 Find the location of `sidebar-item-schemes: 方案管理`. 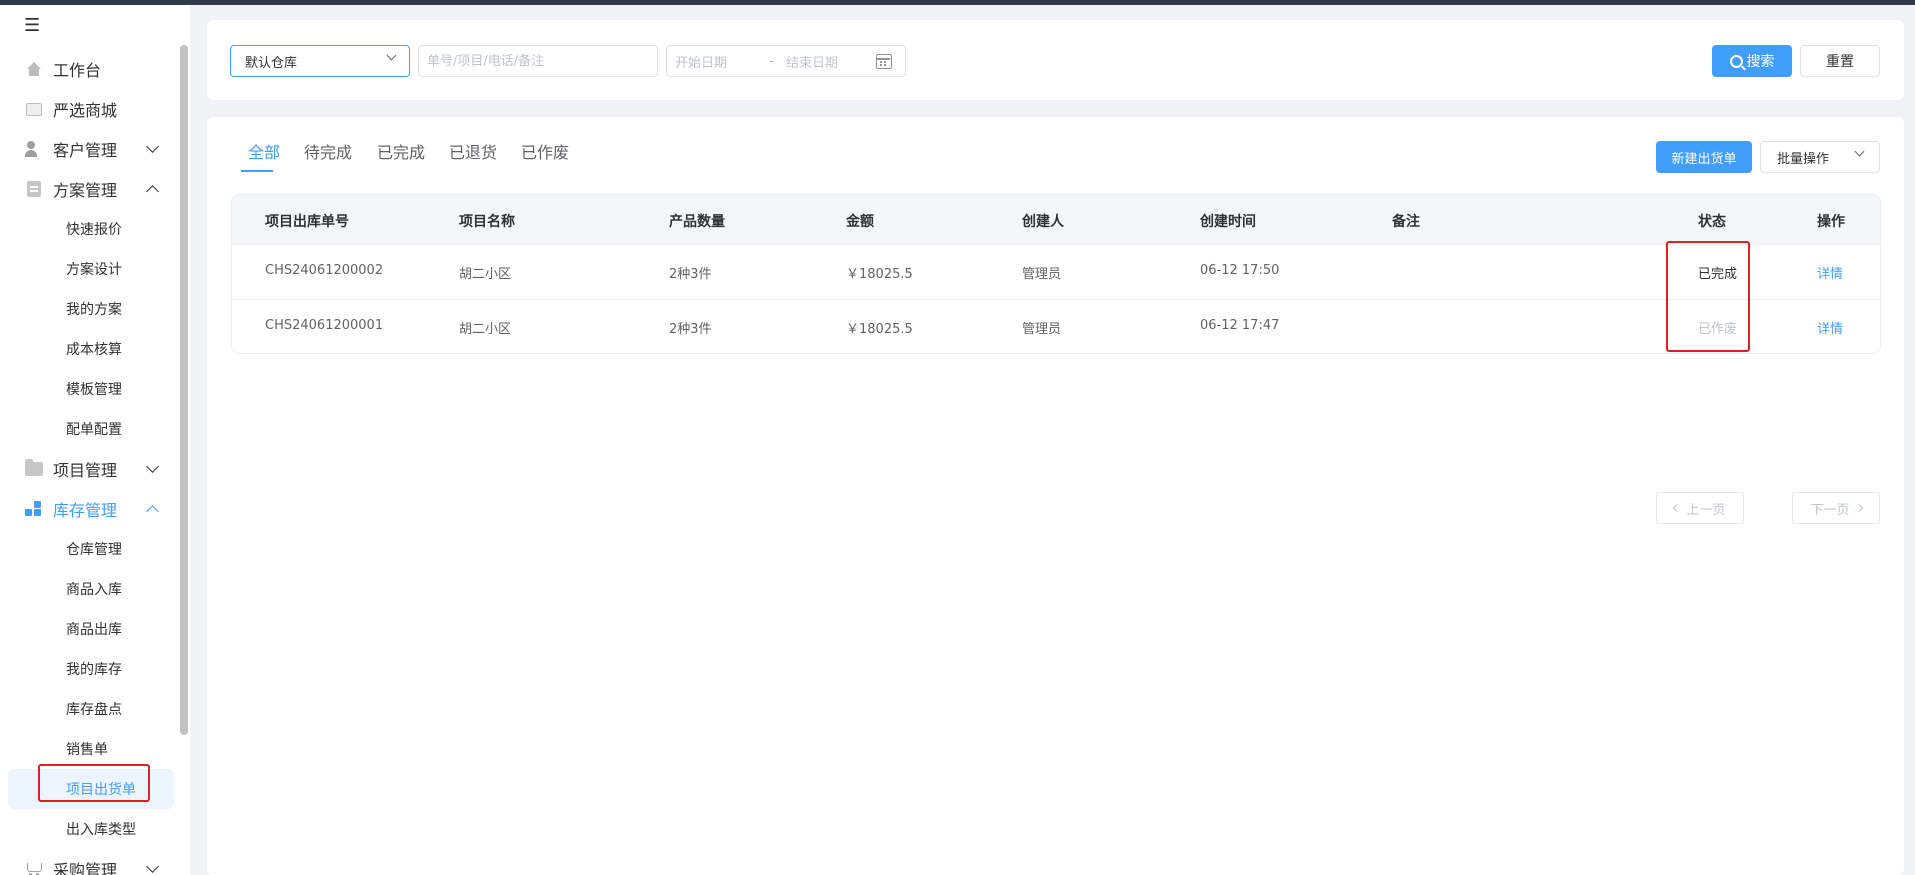

sidebar-item-schemes: 方案管理 is located at coordinates (88, 189).